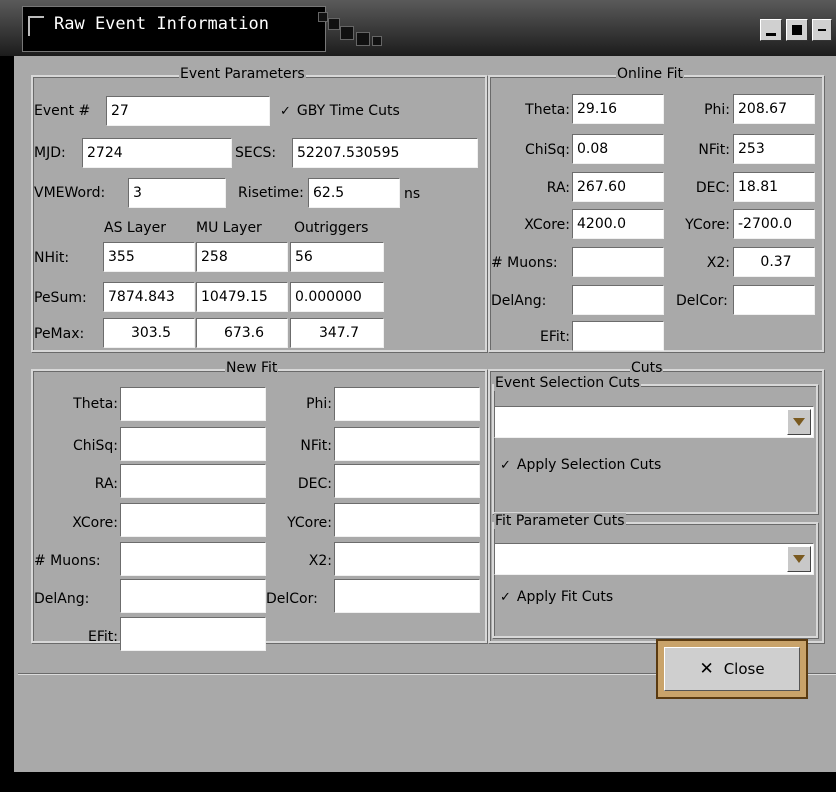 The height and width of the screenshot is (792, 836). Describe the element at coordinates (774, 224) in the screenshot. I see `online-ycore-field: -2700.0` at that location.